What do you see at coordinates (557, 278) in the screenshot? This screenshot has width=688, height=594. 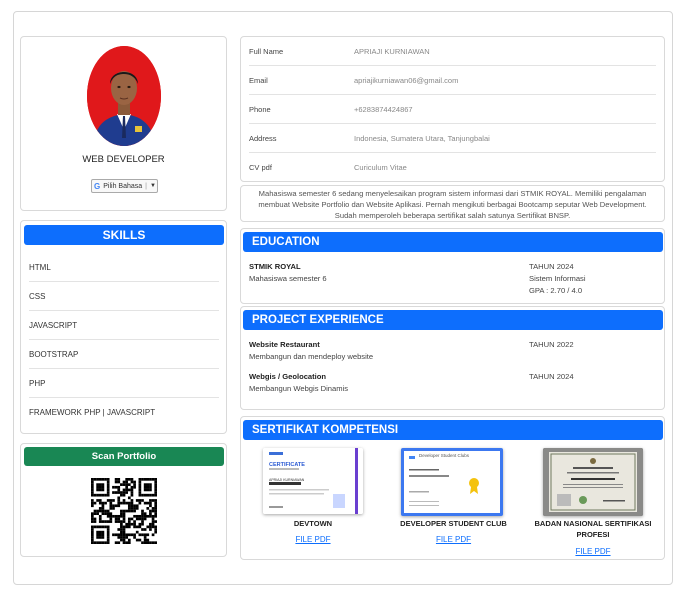 I see `education-major: Sistem Informasi` at bounding box center [557, 278].